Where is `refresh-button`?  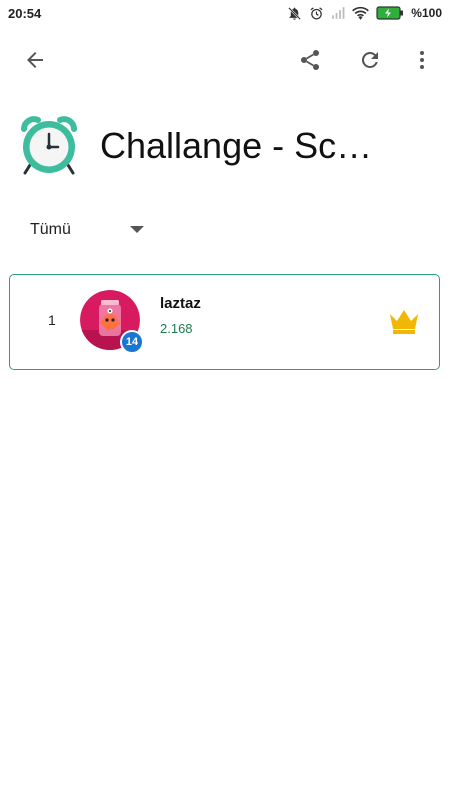
refresh-button is located at coordinates (370, 60).